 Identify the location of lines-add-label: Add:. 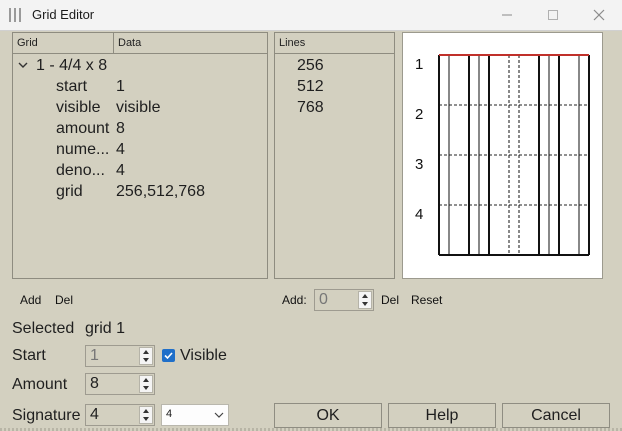
(294, 300).